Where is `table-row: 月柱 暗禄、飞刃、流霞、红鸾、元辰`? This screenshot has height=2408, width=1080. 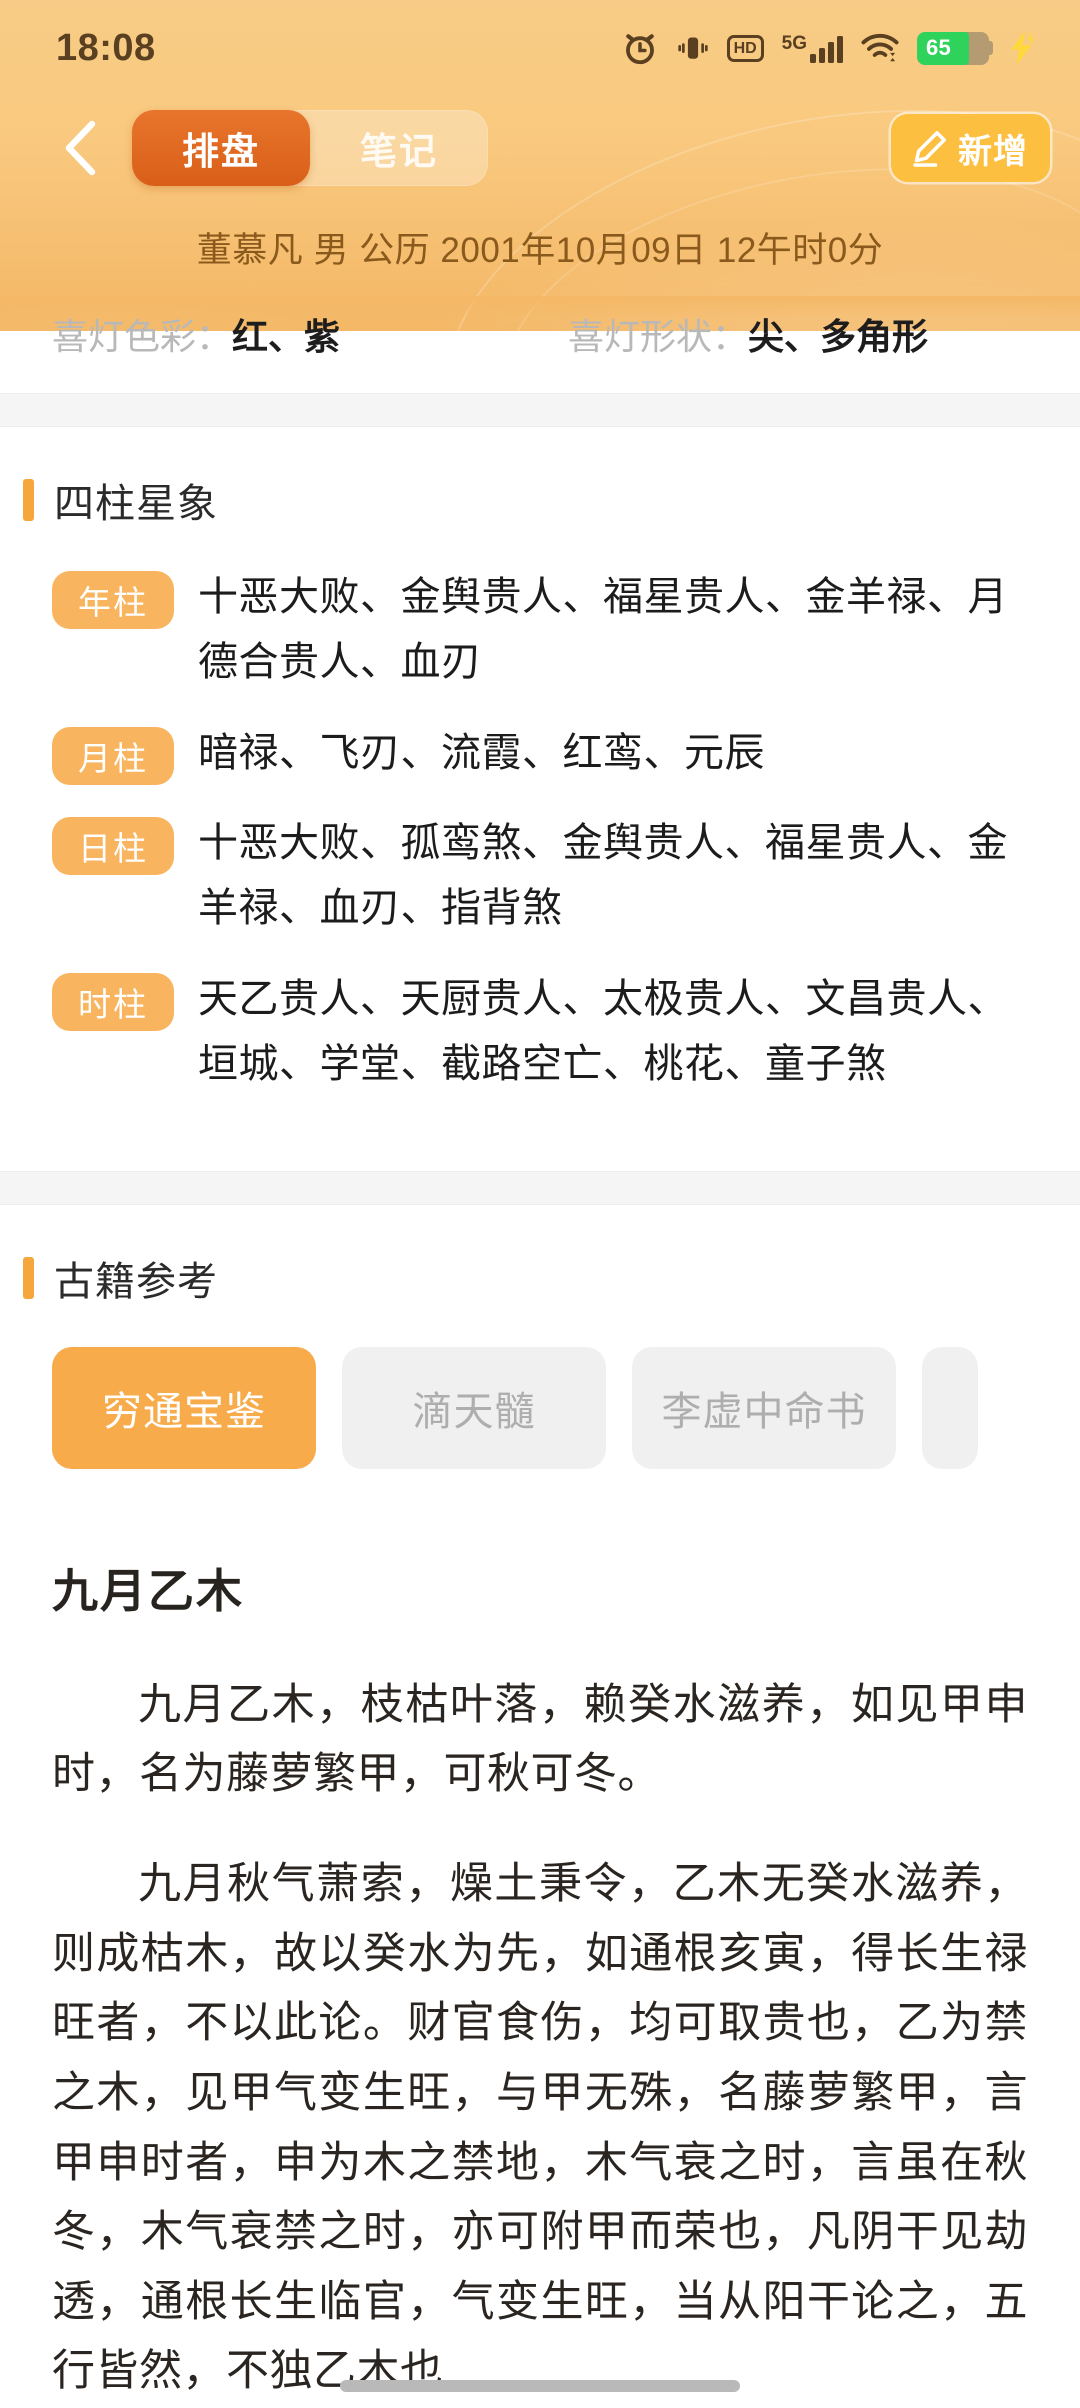 table-row: 月柱 暗禄、飞刃、流霞、红鸾、元辰 is located at coordinates (540, 753).